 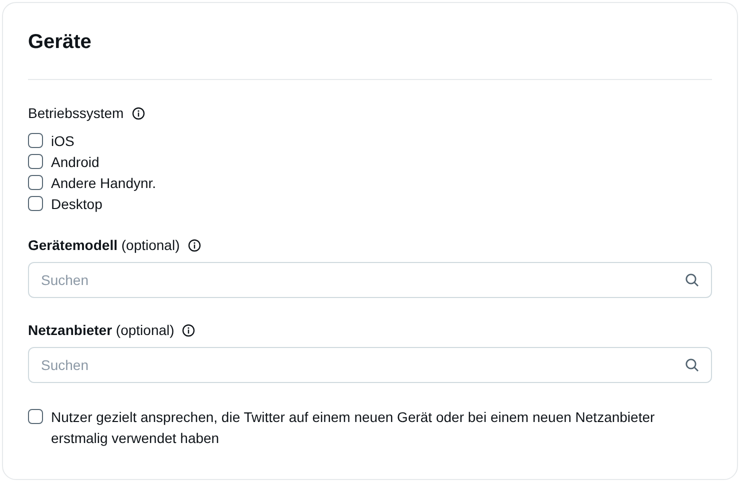 What do you see at coordinates (104, 245) in the screenshot?
I see `field-label: Gerätemodell (optional)` at bounding box center [104, 245].